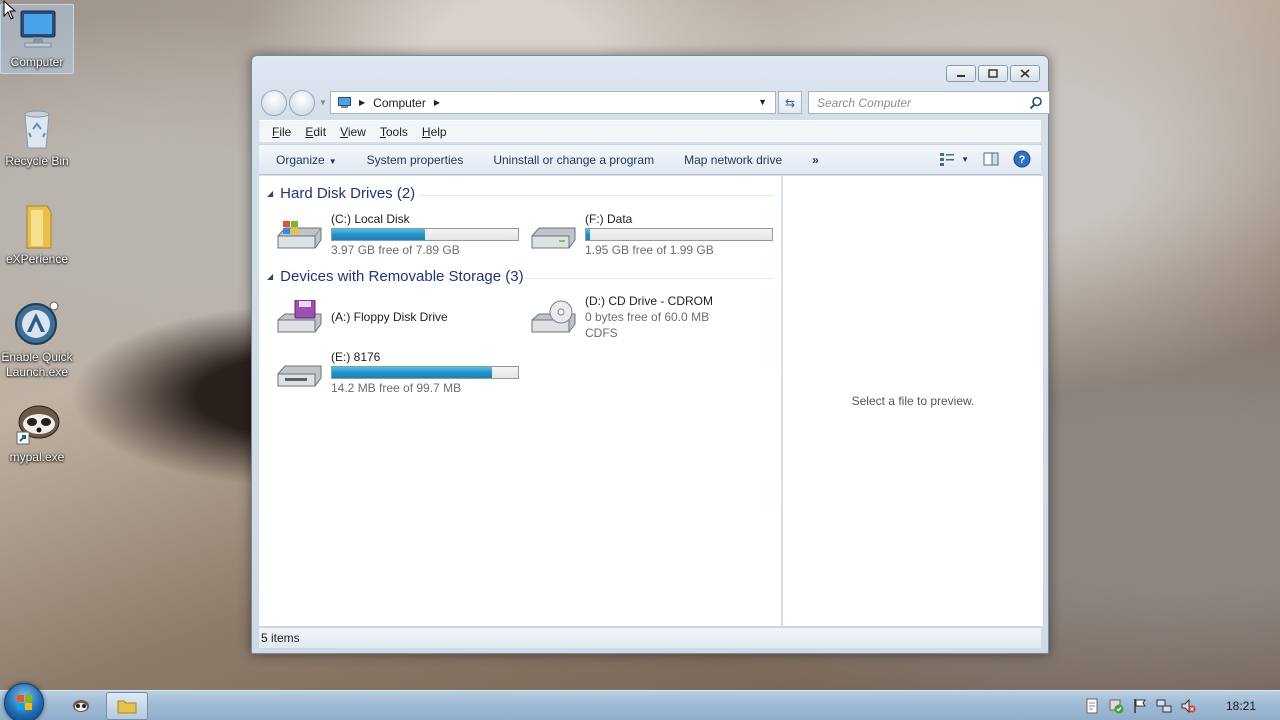  I want to click on system-tray: 18:21, so click(1182, 705).